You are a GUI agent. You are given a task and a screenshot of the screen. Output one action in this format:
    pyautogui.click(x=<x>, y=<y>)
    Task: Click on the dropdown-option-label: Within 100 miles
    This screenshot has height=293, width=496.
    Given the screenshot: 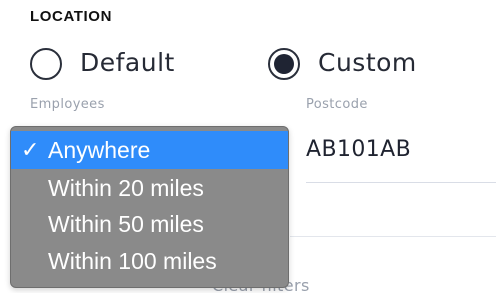 What is the action you would take?
    pyautogui.click(x=132, y=261)
    